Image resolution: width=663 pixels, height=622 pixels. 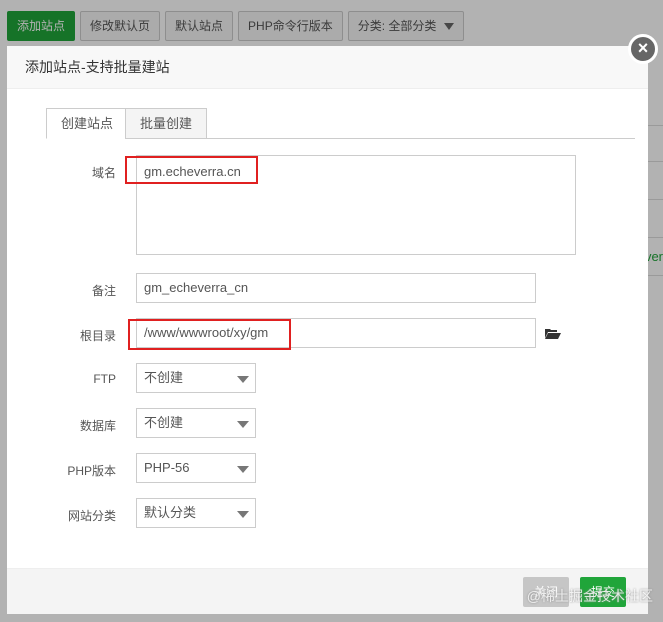 What do you see at coordinates (196, 468) in the screenshot?
I see `php-version-select: PHP-56` at bounding box center [196, 468].